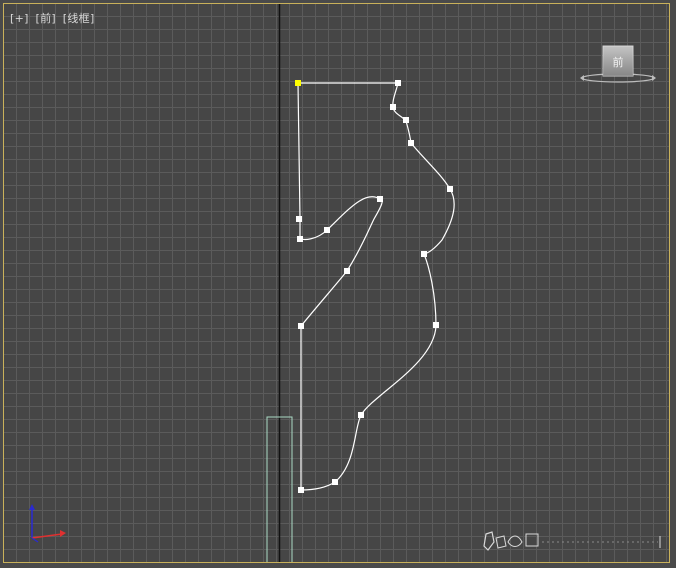 This screenshot has width=676, height=568. What do you see at coordinates (32, 507) in the screenshot?
I see `axis-z-arrow-icon` at bounding box center [32, 507].